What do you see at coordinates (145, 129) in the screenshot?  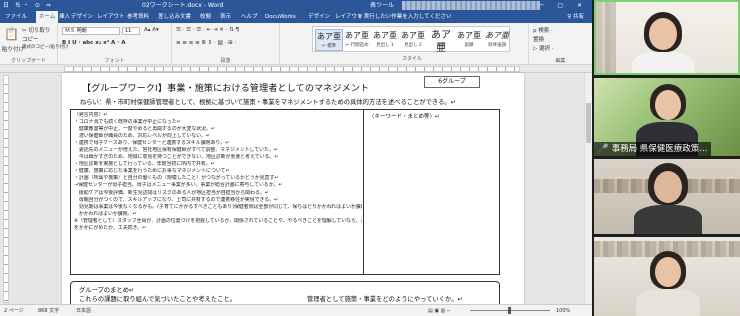 I see `note-line: 健康教室等が中止、一度やめると再開するのが大変な状況。↵` at bounding box center [145, 129].